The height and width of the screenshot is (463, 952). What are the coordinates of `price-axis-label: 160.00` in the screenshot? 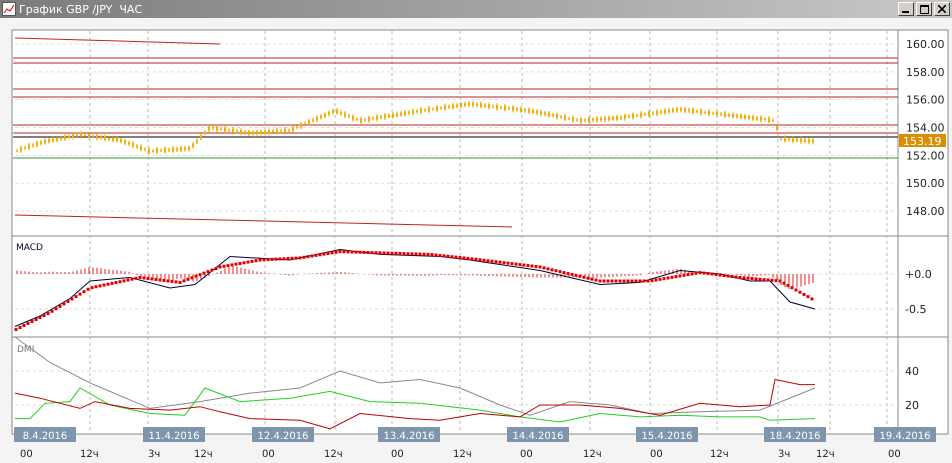 It's located at (925, 44).